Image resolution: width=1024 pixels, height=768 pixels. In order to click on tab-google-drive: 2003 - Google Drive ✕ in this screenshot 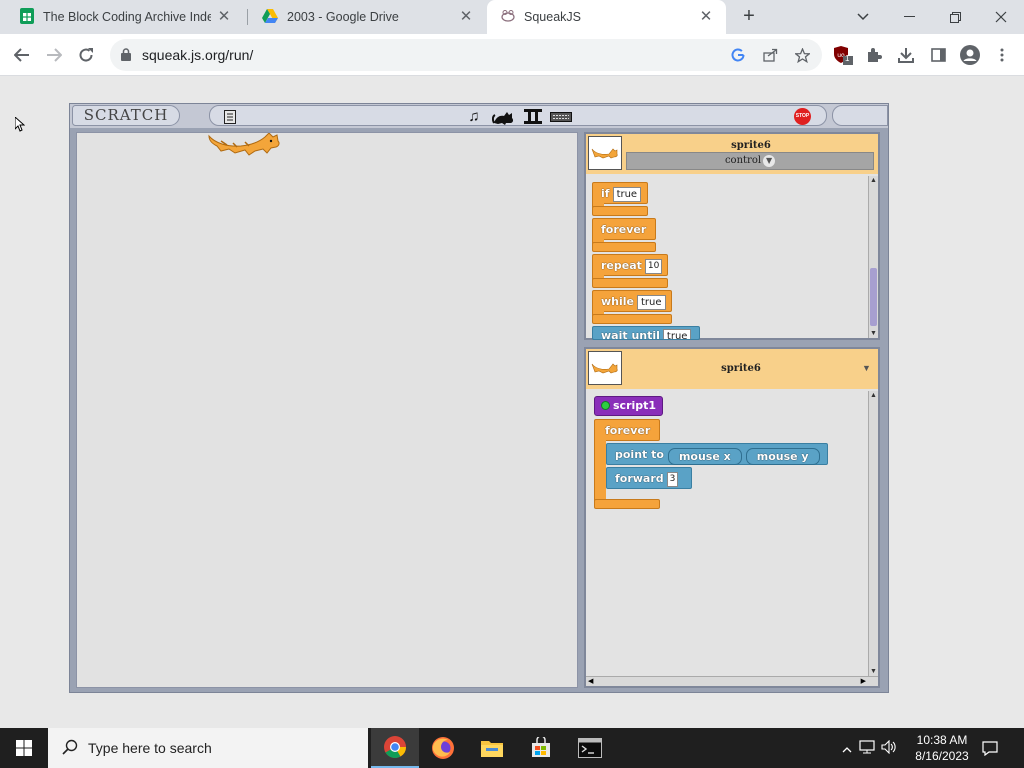, I will do `click(367, 17)`.